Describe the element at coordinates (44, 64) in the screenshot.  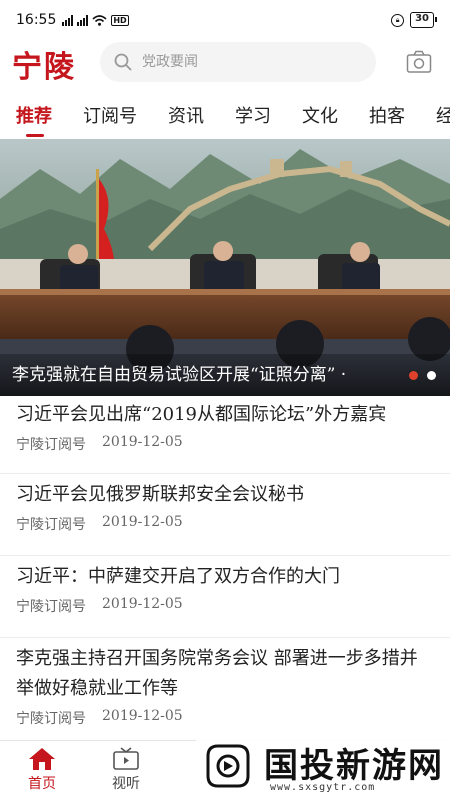
I see `app-logo: 宁陵` at that location.